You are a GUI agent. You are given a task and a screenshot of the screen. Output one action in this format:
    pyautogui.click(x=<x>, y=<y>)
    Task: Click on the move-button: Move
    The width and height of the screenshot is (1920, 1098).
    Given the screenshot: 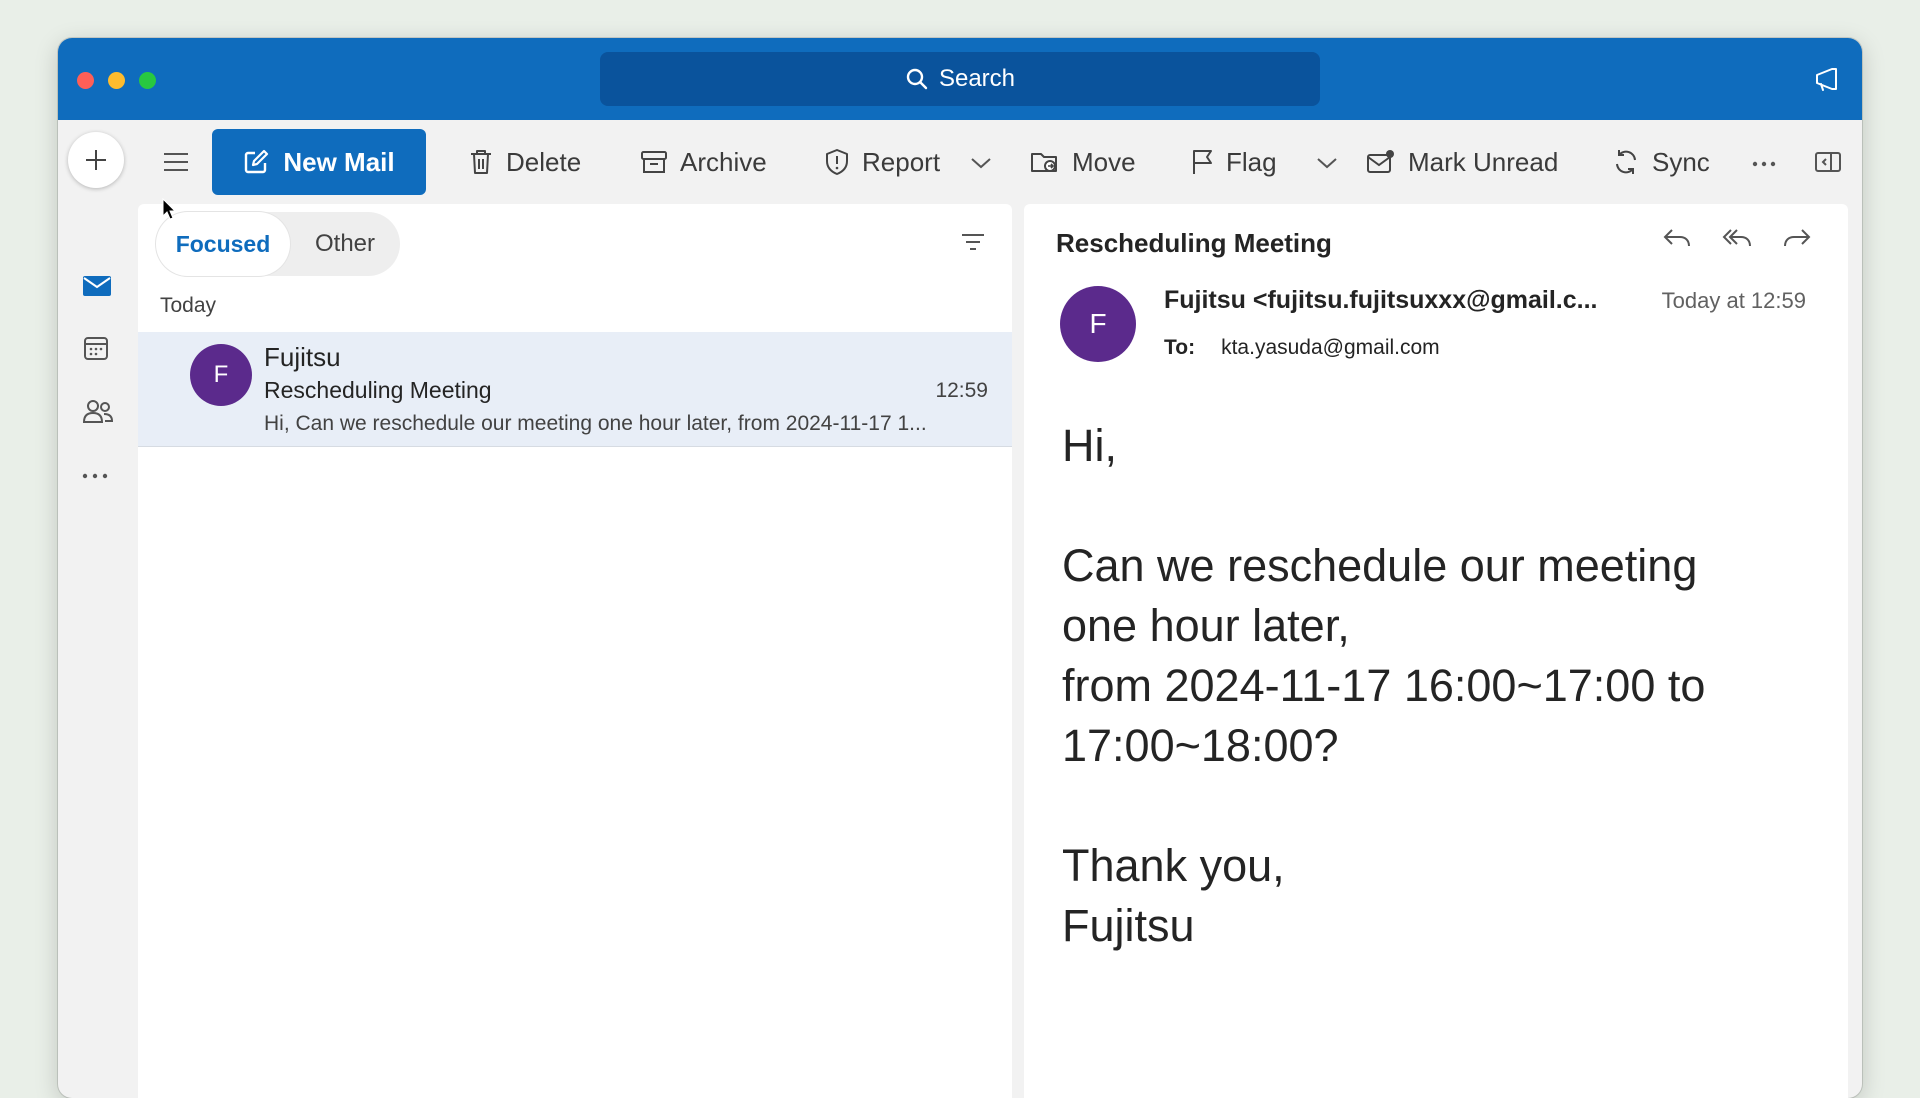 What is the action you would take?
    pyautogui.click(x=1083, y=162)
    